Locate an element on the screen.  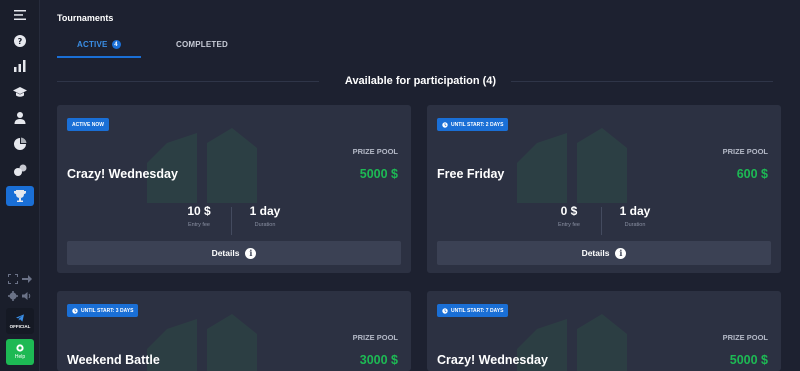
entry-fee: 0 $ Entry fee is located at coordinates (569, 216).